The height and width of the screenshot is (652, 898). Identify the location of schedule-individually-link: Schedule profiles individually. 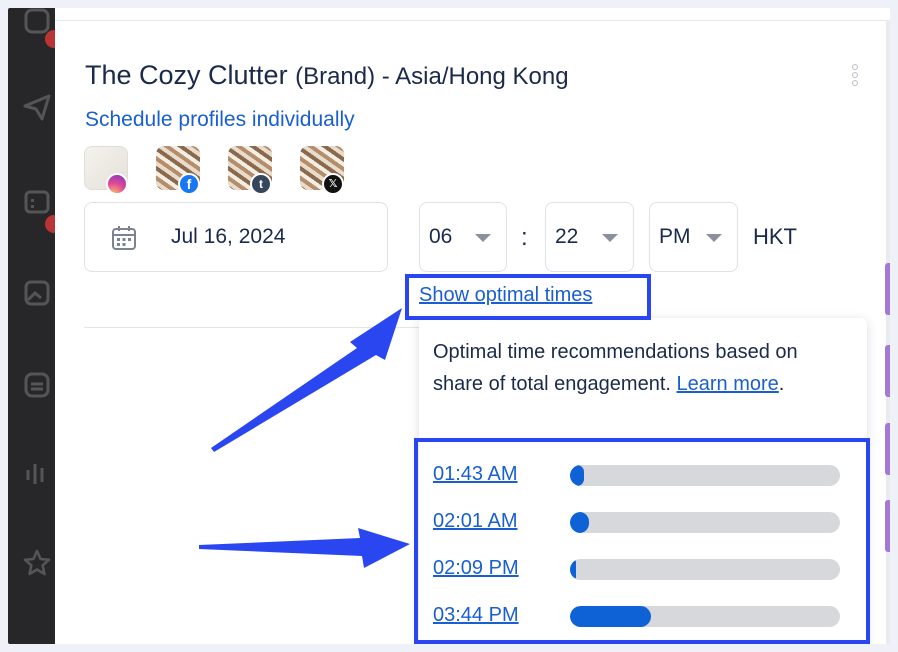
(220, 120).